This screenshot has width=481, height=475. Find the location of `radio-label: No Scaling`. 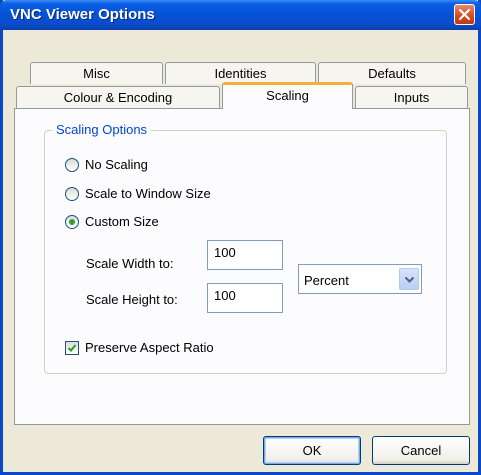

radio-label: No Scaling is located at coordinates (116, 164).